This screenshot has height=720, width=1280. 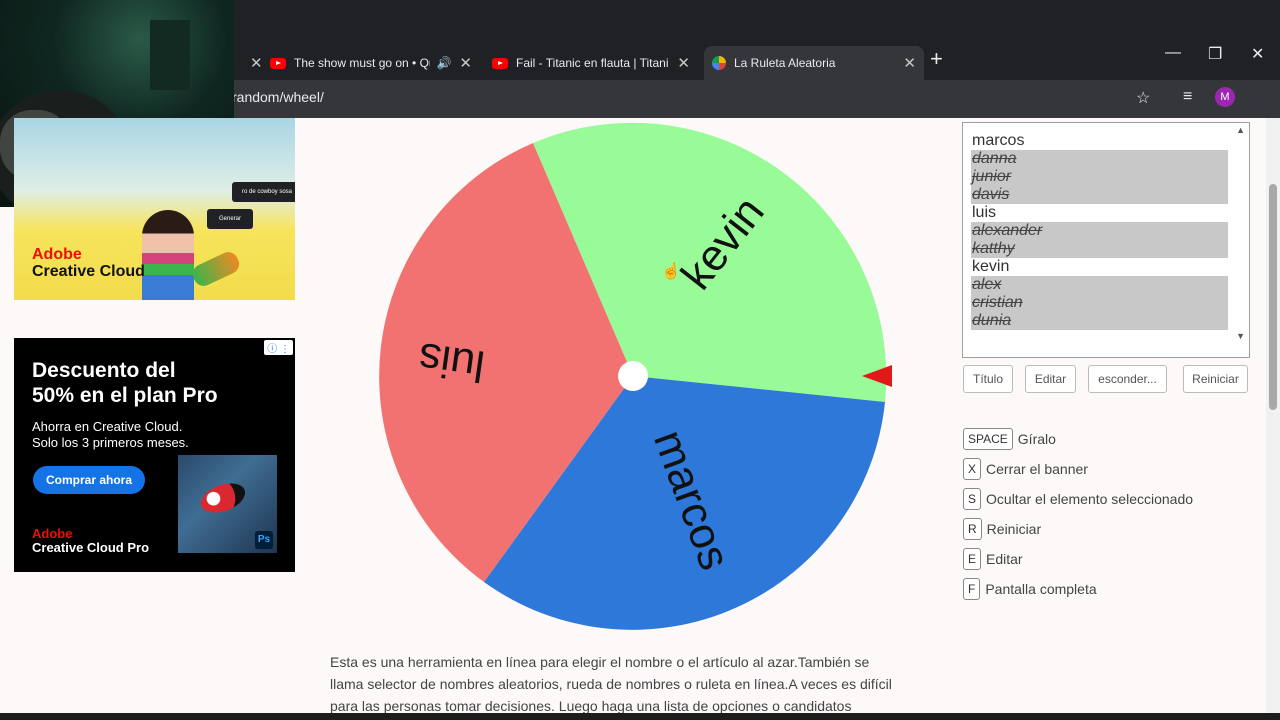 I want to click on shortcut-spin: SPACE Gíralo, so click(x=1009, y=439).